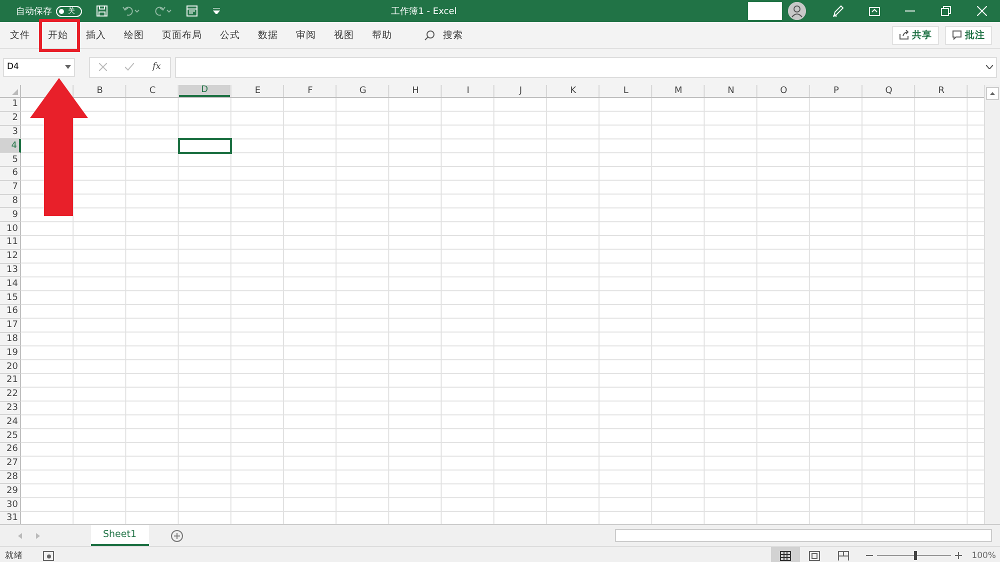 The image size is (1000, 562). I want to click on highlight-frame, so click(59, 35).